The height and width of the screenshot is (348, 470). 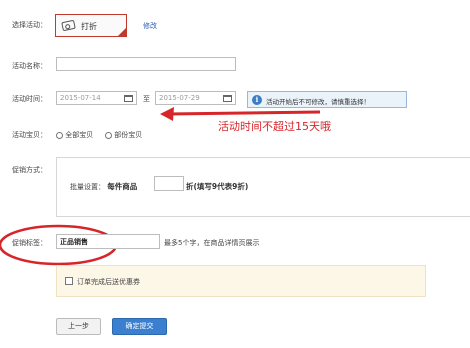 I want to click on coupon-label: 订单完成后送优惠券, so click(x=108, y=282).